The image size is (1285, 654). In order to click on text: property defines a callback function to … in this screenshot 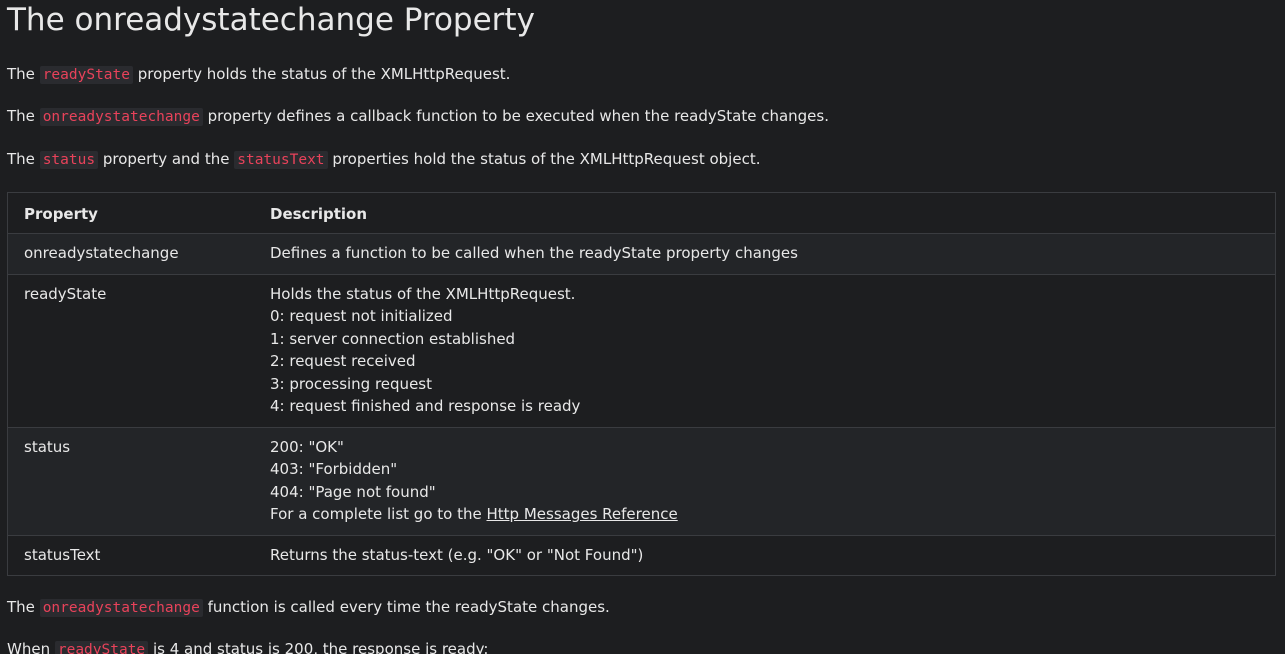, I will do `click(518, 116)`.